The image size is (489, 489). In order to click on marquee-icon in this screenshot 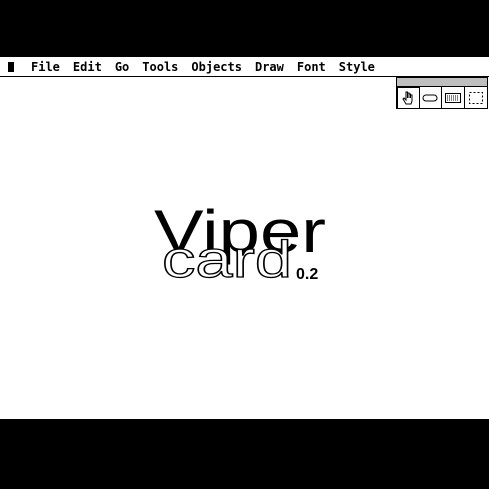, I will do `click(475, 98)`.